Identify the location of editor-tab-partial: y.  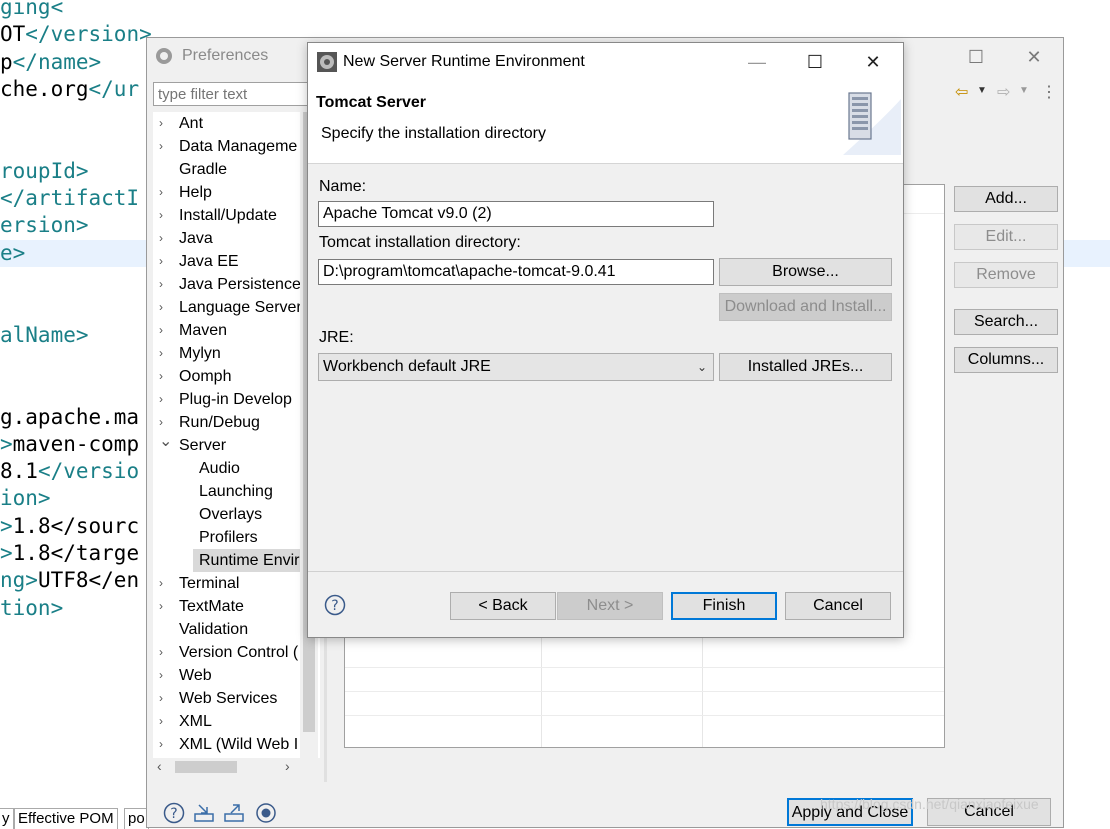
(7, 818).